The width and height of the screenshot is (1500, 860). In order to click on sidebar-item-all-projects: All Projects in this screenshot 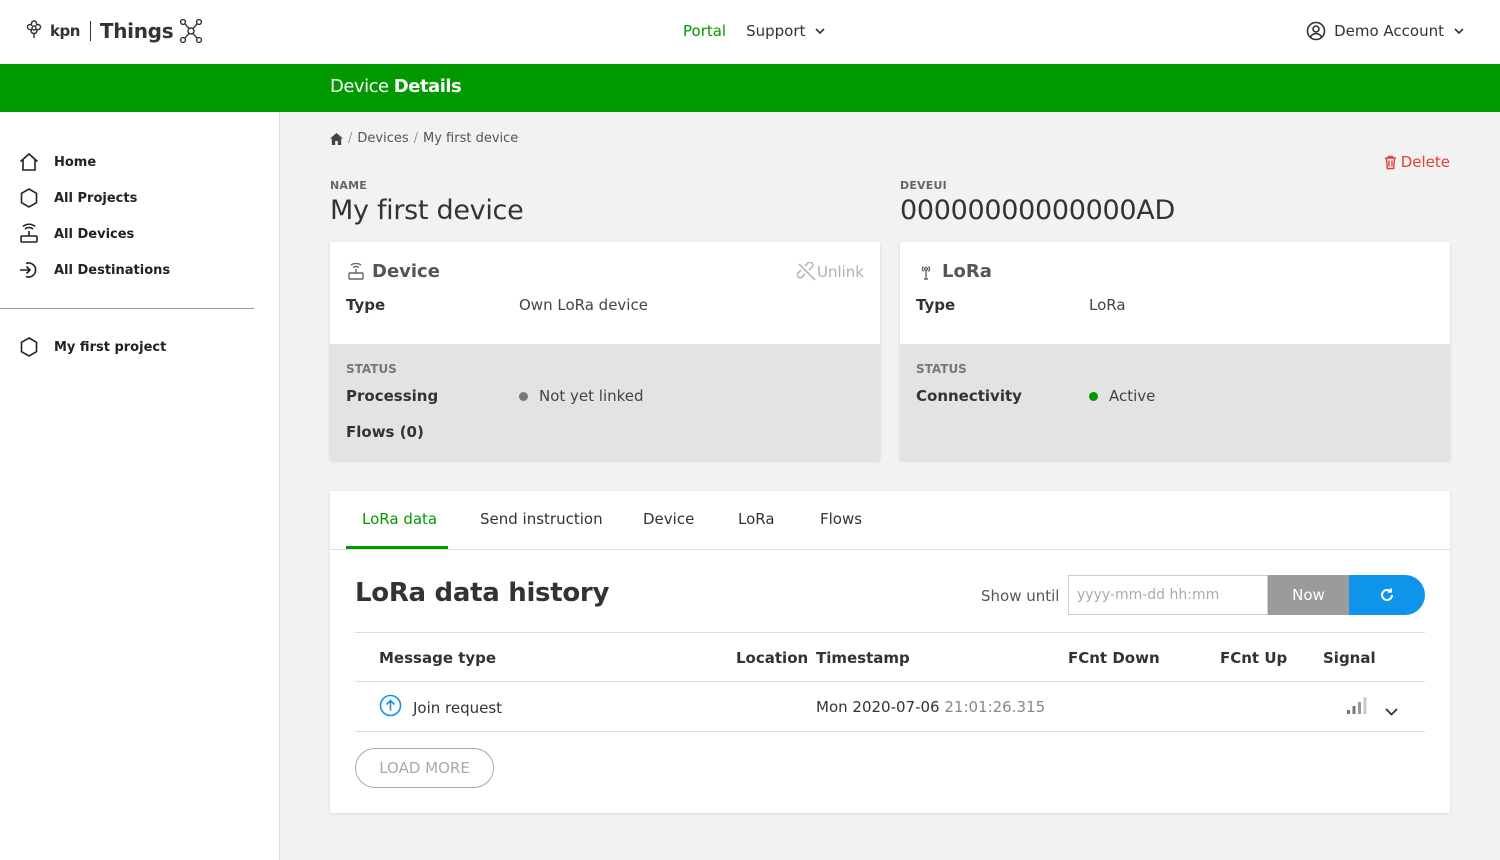, I will do `click(77, 198)`.